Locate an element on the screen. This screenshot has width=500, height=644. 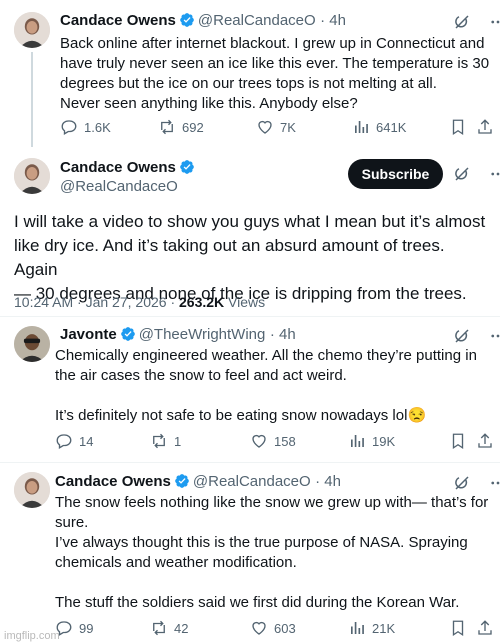
main-timestamp: 10:24 AM · Jan 27, 2026 · is located at coordinates (96, 302).